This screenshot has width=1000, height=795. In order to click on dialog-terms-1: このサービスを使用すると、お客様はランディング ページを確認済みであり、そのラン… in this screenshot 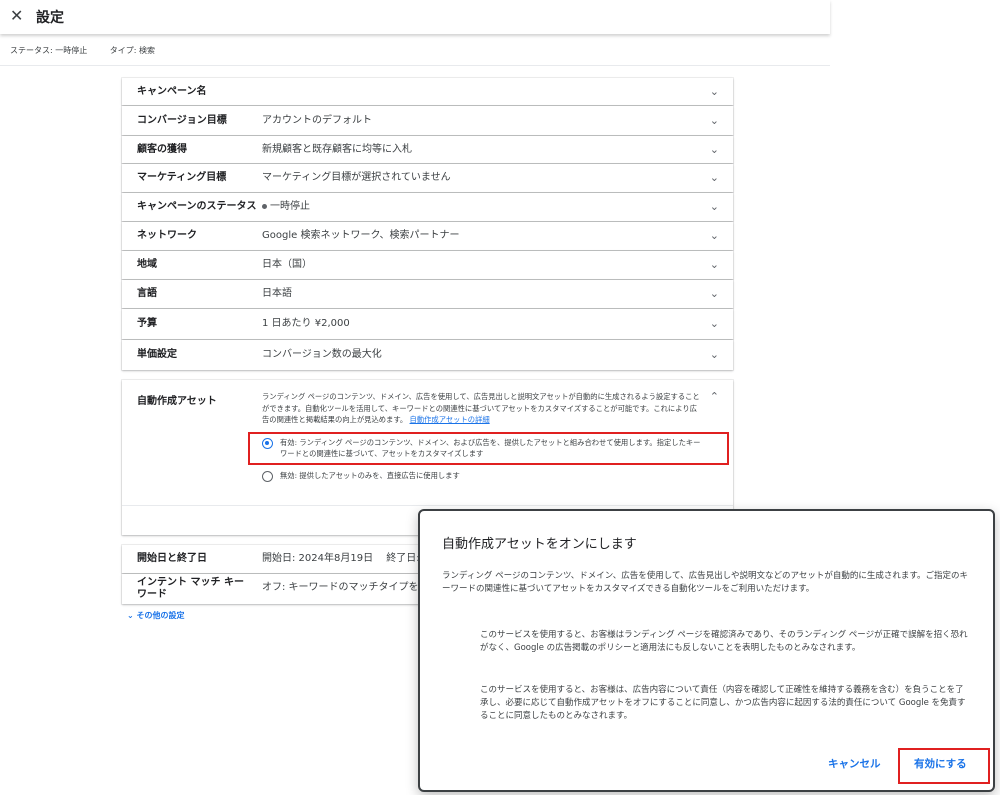, I will do `click(724, 641)`.